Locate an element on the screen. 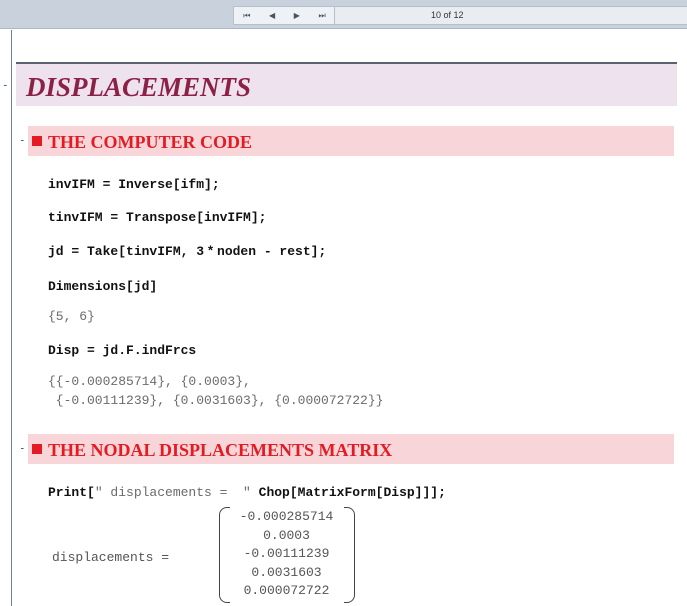 The height and width of the screenshot is (606, 687). section-title-bar: DISPLACEMENTS is located at coordinates (346, 84).